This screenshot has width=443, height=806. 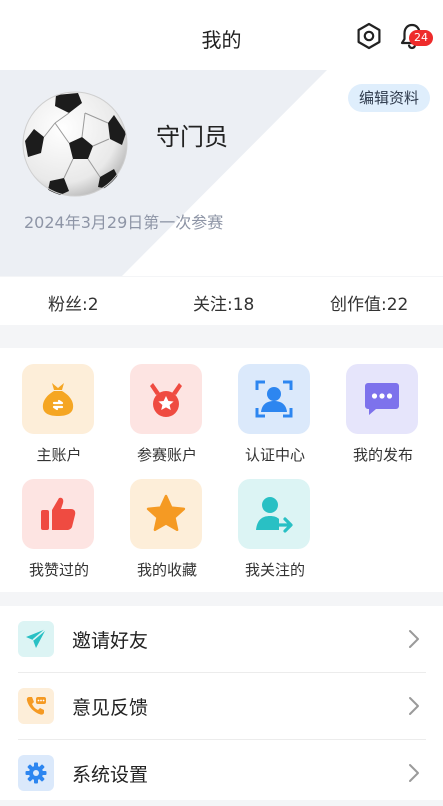 I want to click on grid-item-my-posts: 我的发布, so click(x=383, y=406).